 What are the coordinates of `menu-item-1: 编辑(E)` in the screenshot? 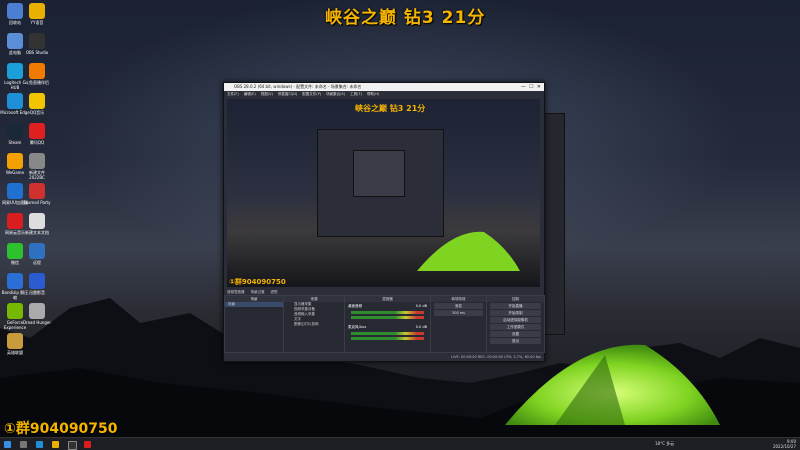 It's located at (250, 94).